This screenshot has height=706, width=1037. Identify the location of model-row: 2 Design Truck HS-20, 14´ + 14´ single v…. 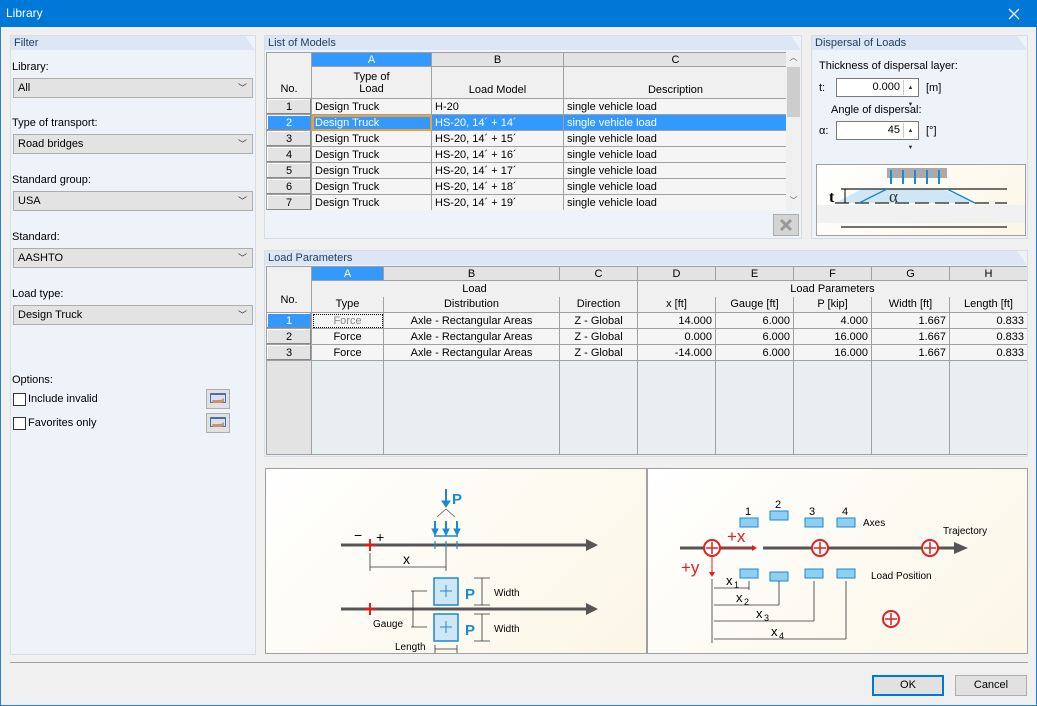
(526, 122).